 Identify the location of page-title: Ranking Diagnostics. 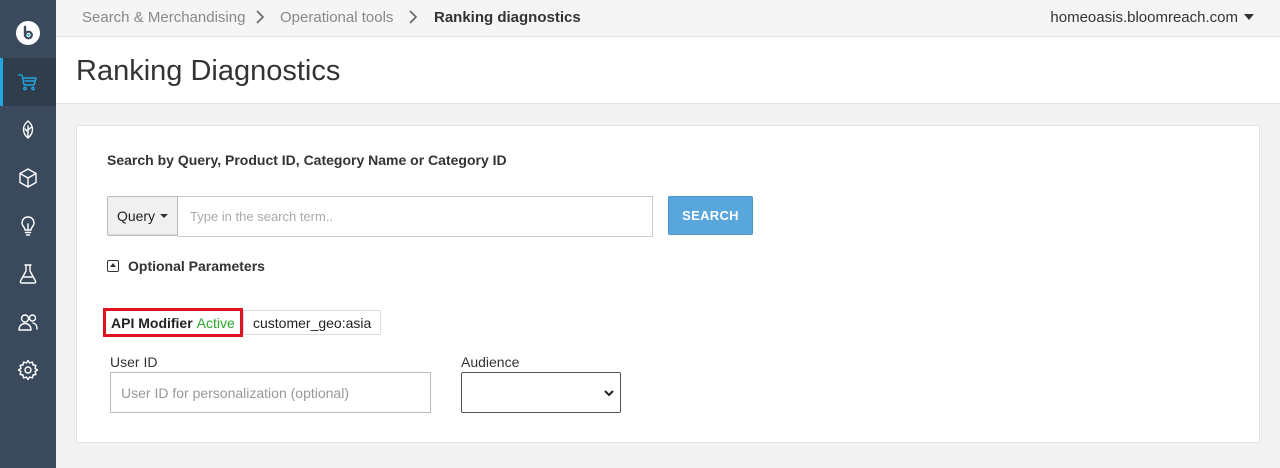
(208, 71).